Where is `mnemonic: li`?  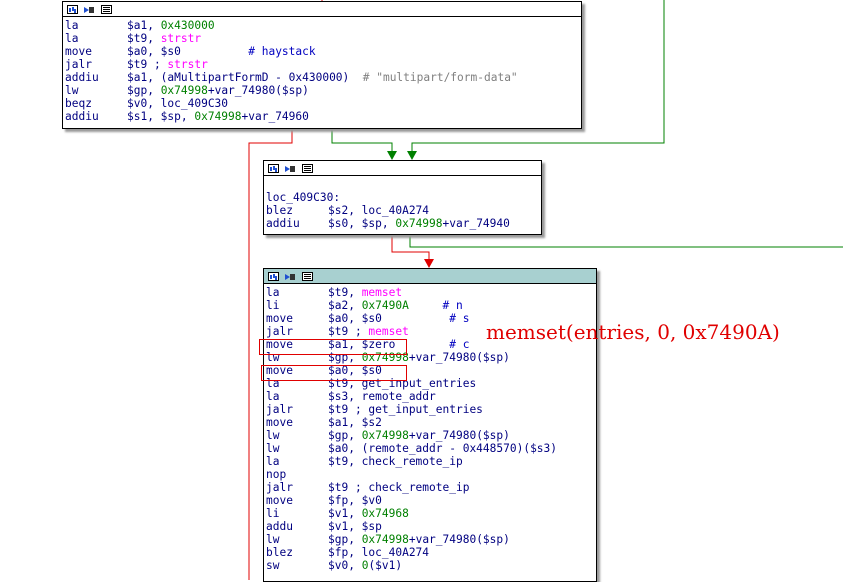
mnemonic: li is located at coordinates (273, 513).